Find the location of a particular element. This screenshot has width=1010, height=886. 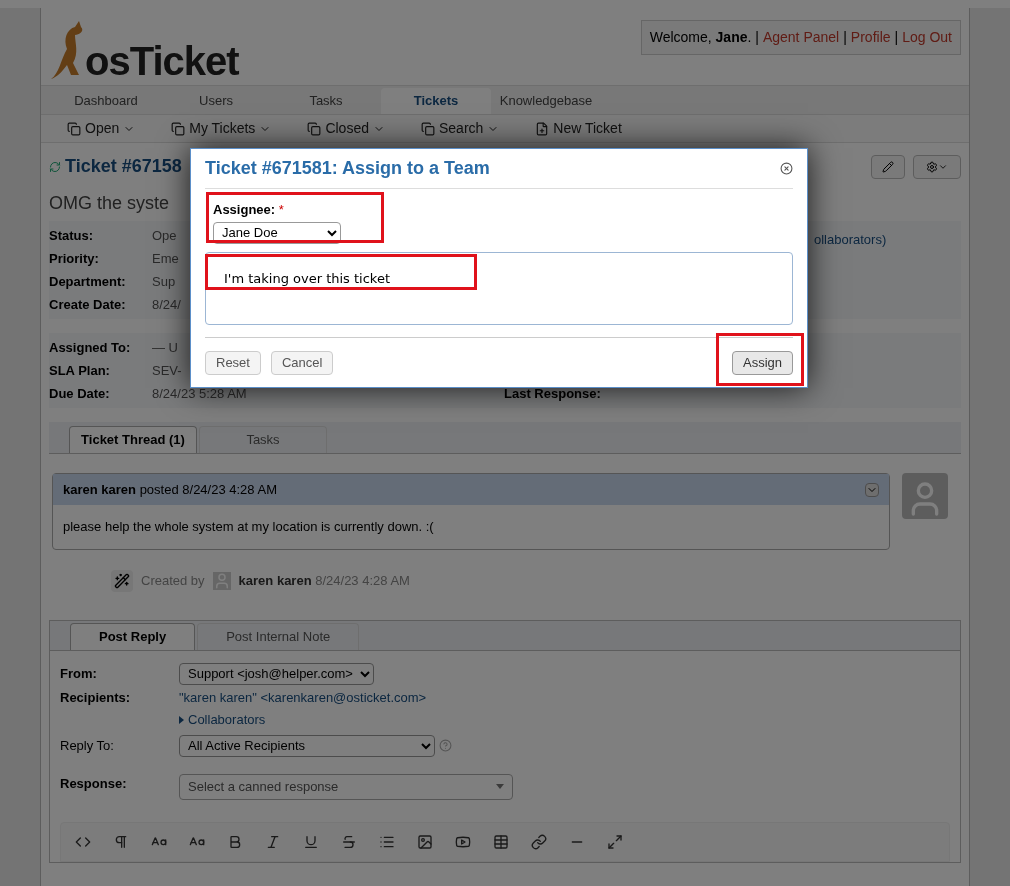

field-label: Assignee: is located at coordinates (244, 209).